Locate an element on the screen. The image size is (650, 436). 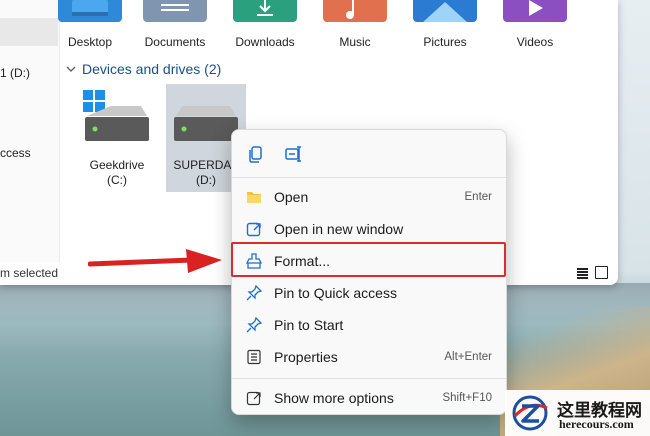
drive-letter: (C:) is located at coordinates (117, 180).